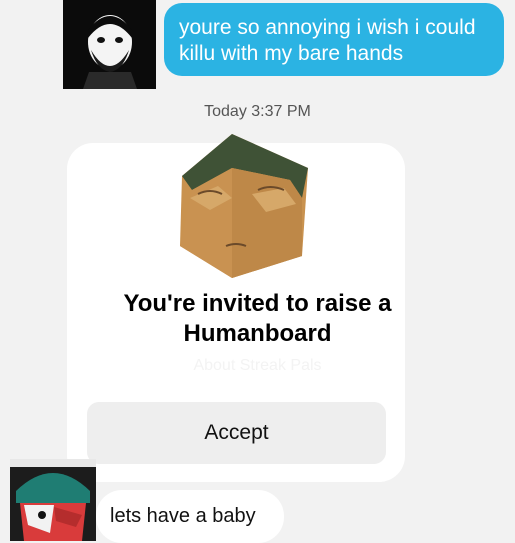  I want to click on bearded-man-avatar-icon, so click(109, 44).